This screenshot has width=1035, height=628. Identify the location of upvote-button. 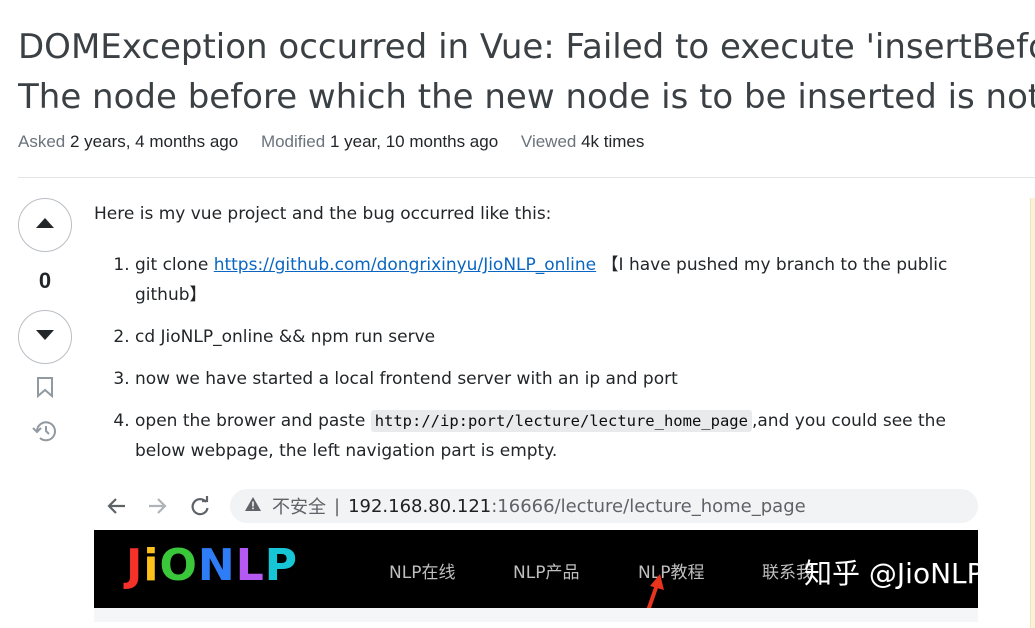
(45, 225).